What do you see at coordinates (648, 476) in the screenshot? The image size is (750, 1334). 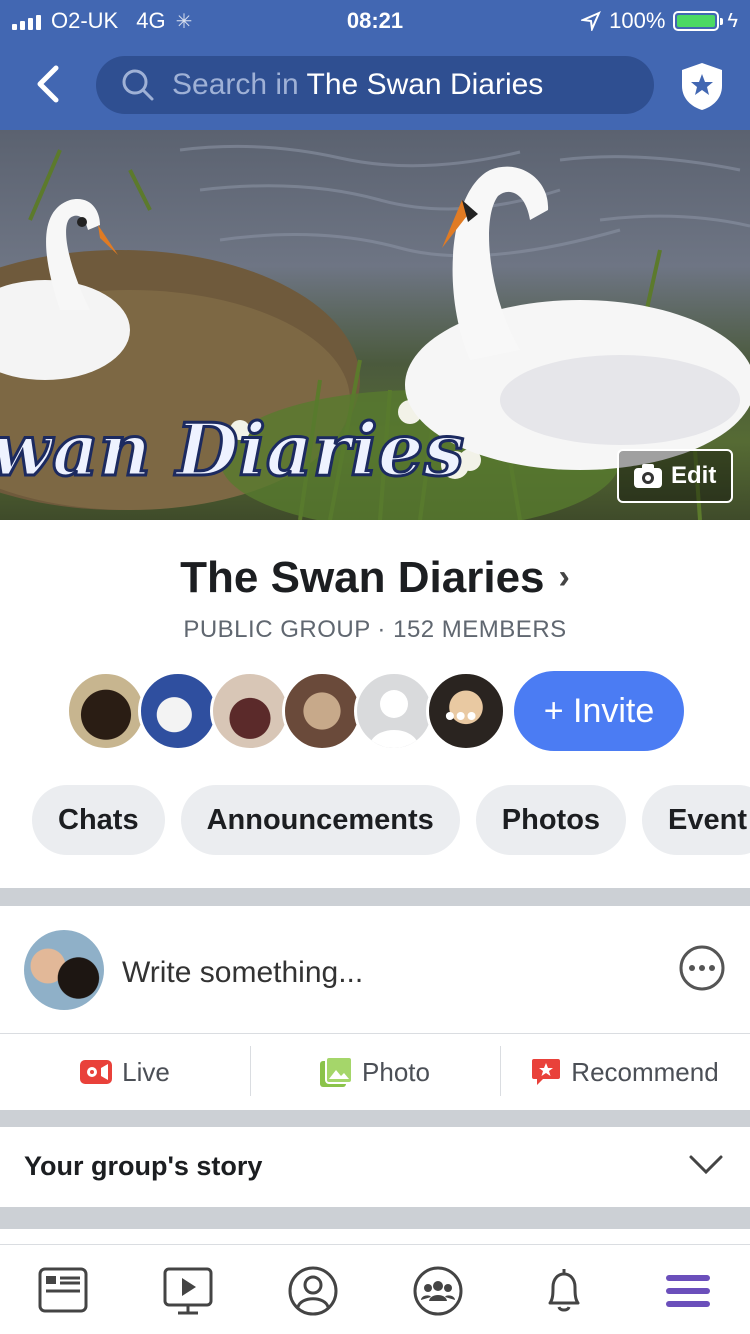 I see `camera-icon` at bounding box center [648, 476].